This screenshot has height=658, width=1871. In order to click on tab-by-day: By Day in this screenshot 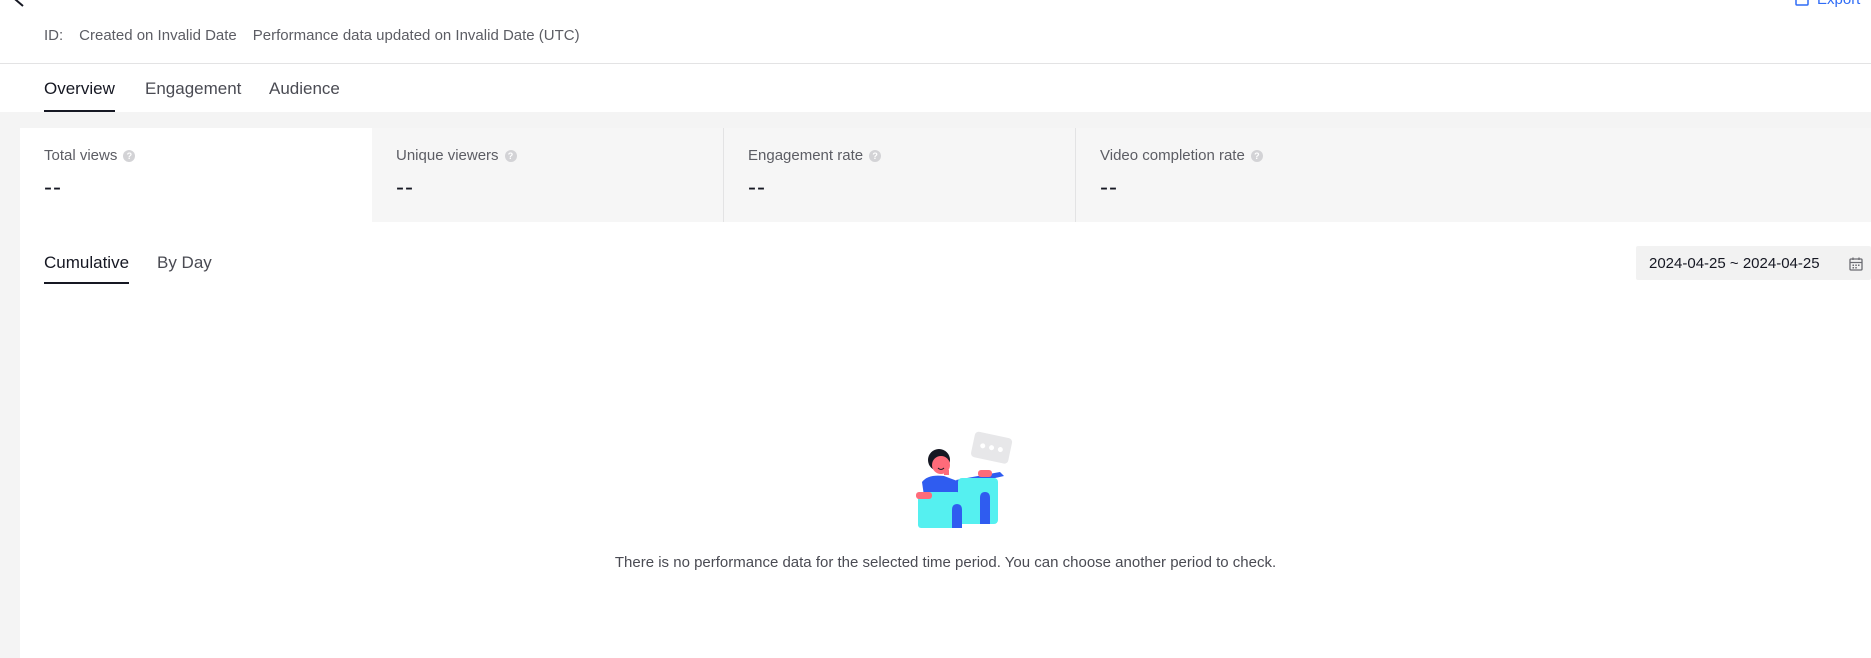, I will do `click(184, 268)`.